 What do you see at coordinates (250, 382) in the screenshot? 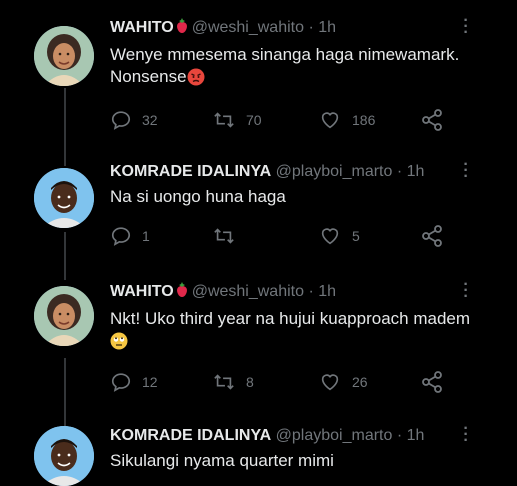
I see `retweet-count: 8` at bounding box center [250, 382].